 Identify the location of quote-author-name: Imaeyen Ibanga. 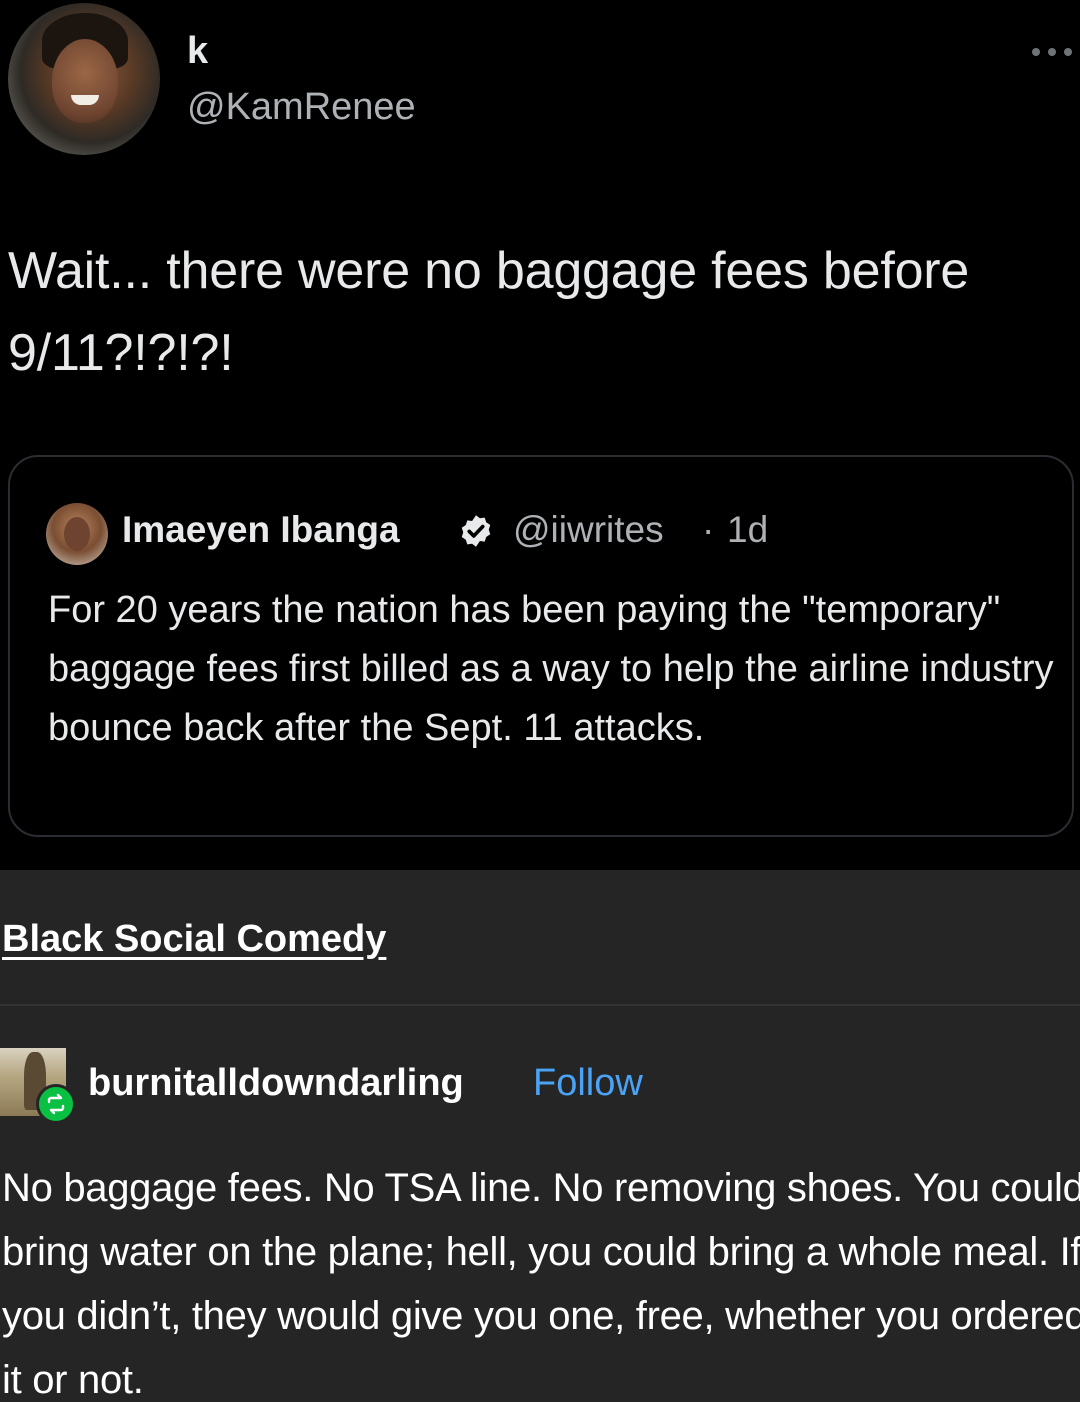
(261, 530).